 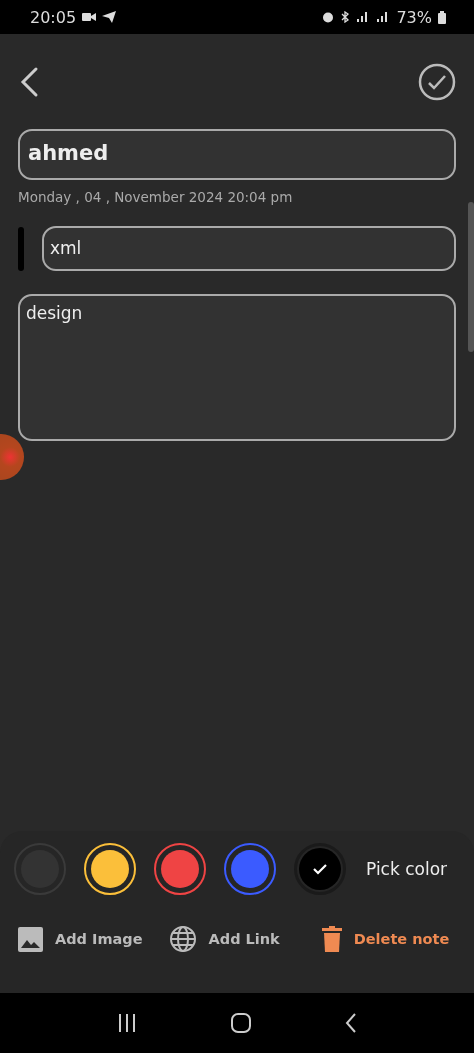 What do you see at coordinates (241, 1023) in the screenshot?
I see `home-icon` at bounding box center [241, 1023].